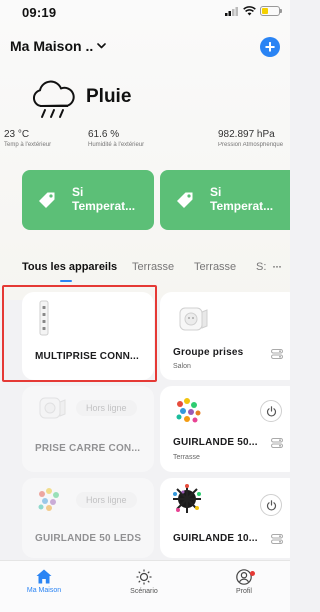  I want to click on status-time: 09:19, so click(39, 12).